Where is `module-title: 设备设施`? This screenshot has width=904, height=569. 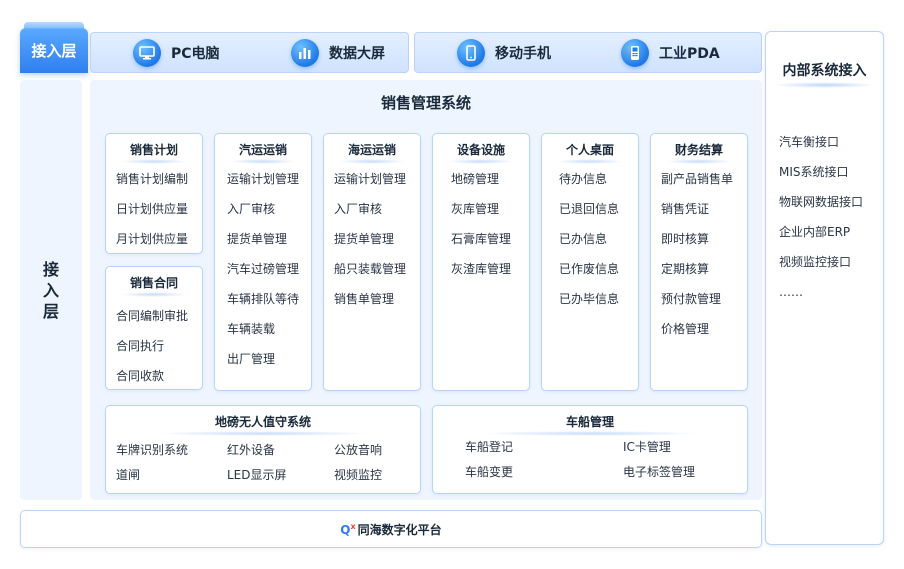 module-title: 设备设施 is located at coordinates (481, 149).